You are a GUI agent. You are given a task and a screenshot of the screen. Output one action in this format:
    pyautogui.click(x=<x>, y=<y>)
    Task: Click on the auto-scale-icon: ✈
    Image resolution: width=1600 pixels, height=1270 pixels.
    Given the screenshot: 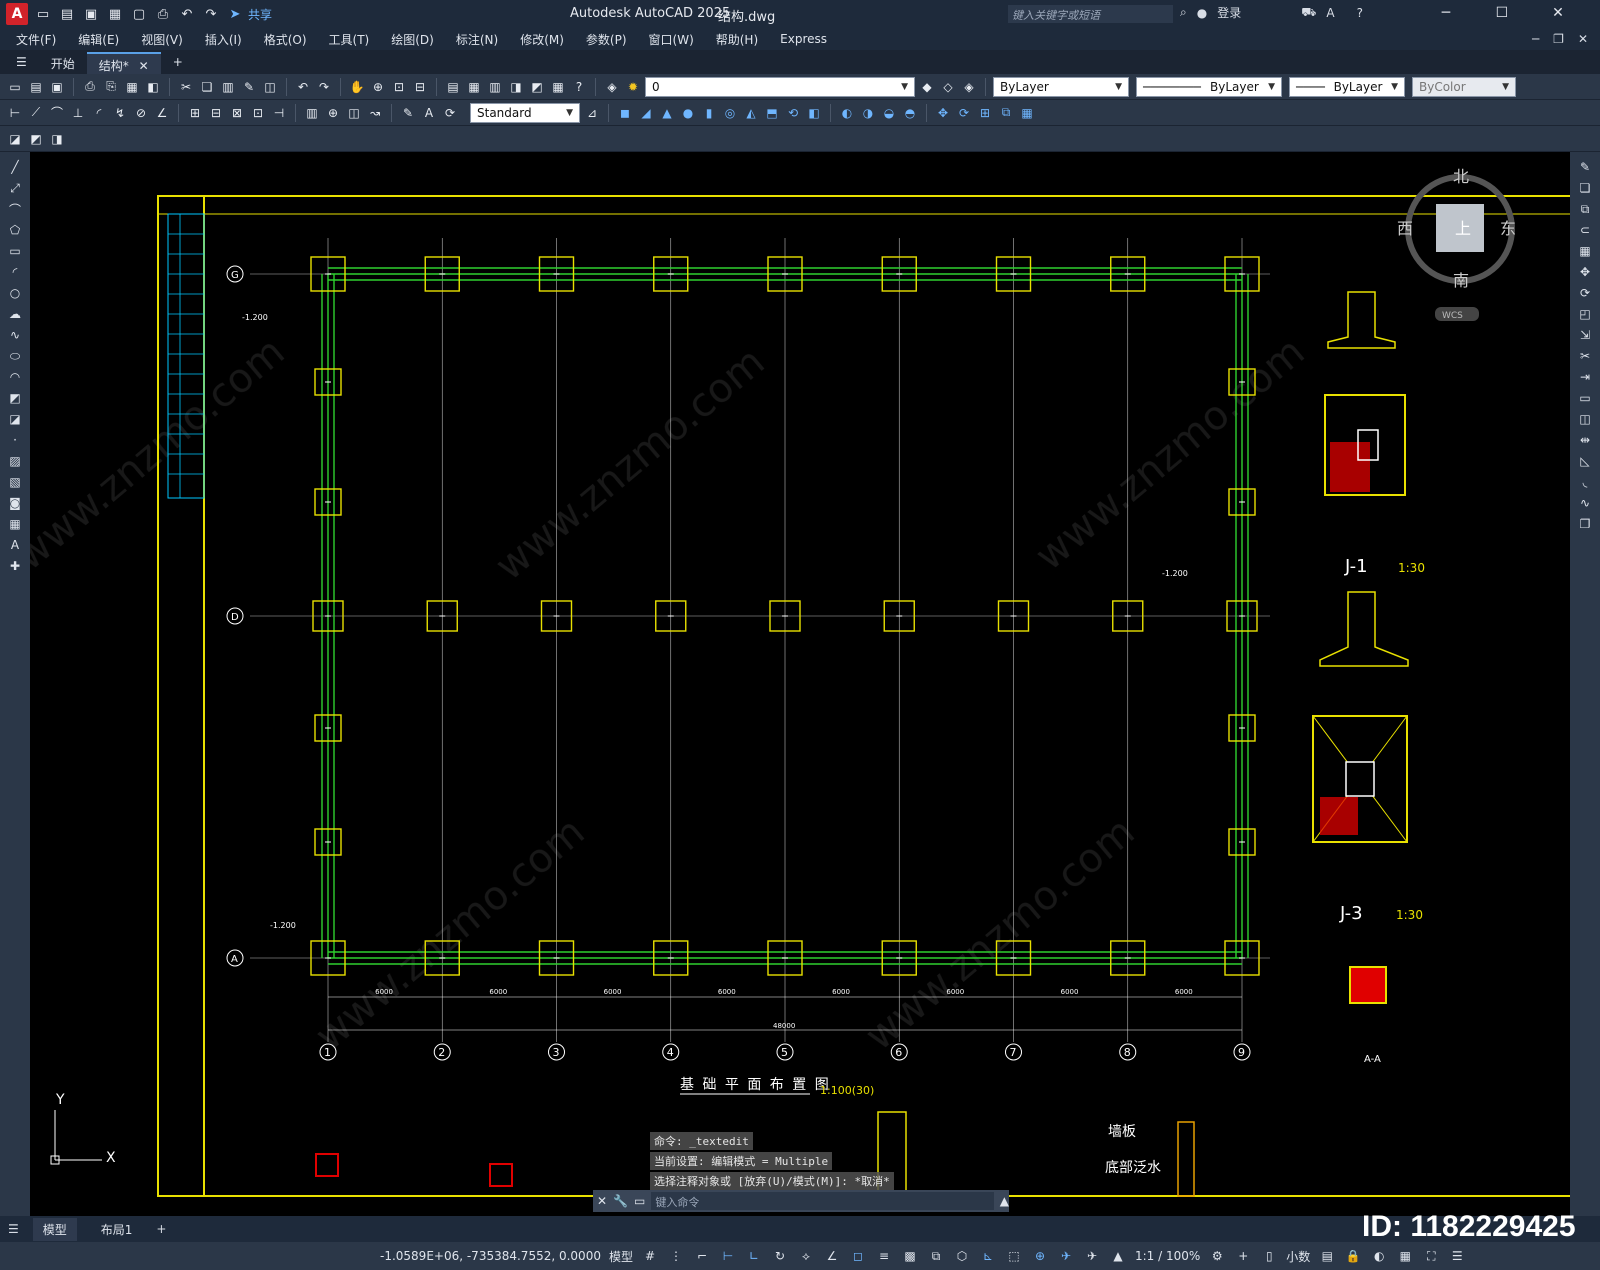 What is the action you would take?
    pyautogui.click(x=1092, y=1256)
    